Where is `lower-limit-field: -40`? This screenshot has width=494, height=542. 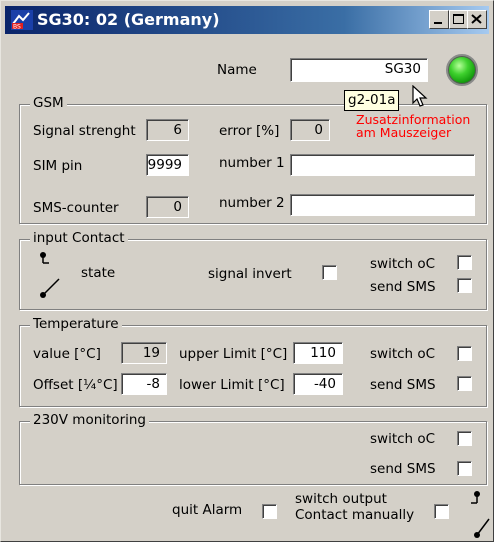 lower-limit-field: -40 is located at coordinates (318, 384).